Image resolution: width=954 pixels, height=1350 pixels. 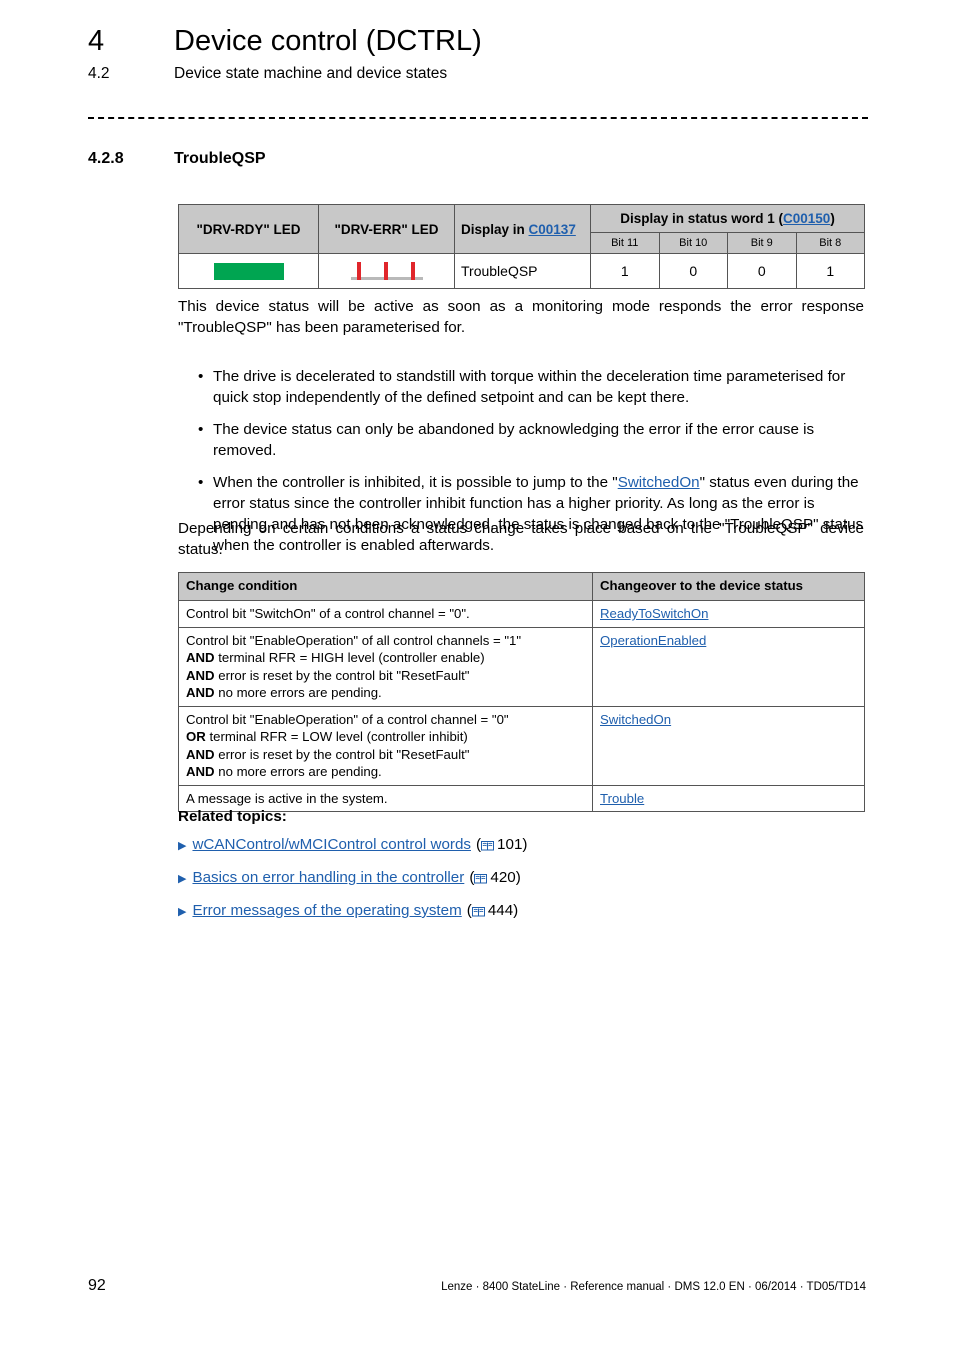 I want to click on header-display-in: Display in C00137, so click(x=522, y=229).